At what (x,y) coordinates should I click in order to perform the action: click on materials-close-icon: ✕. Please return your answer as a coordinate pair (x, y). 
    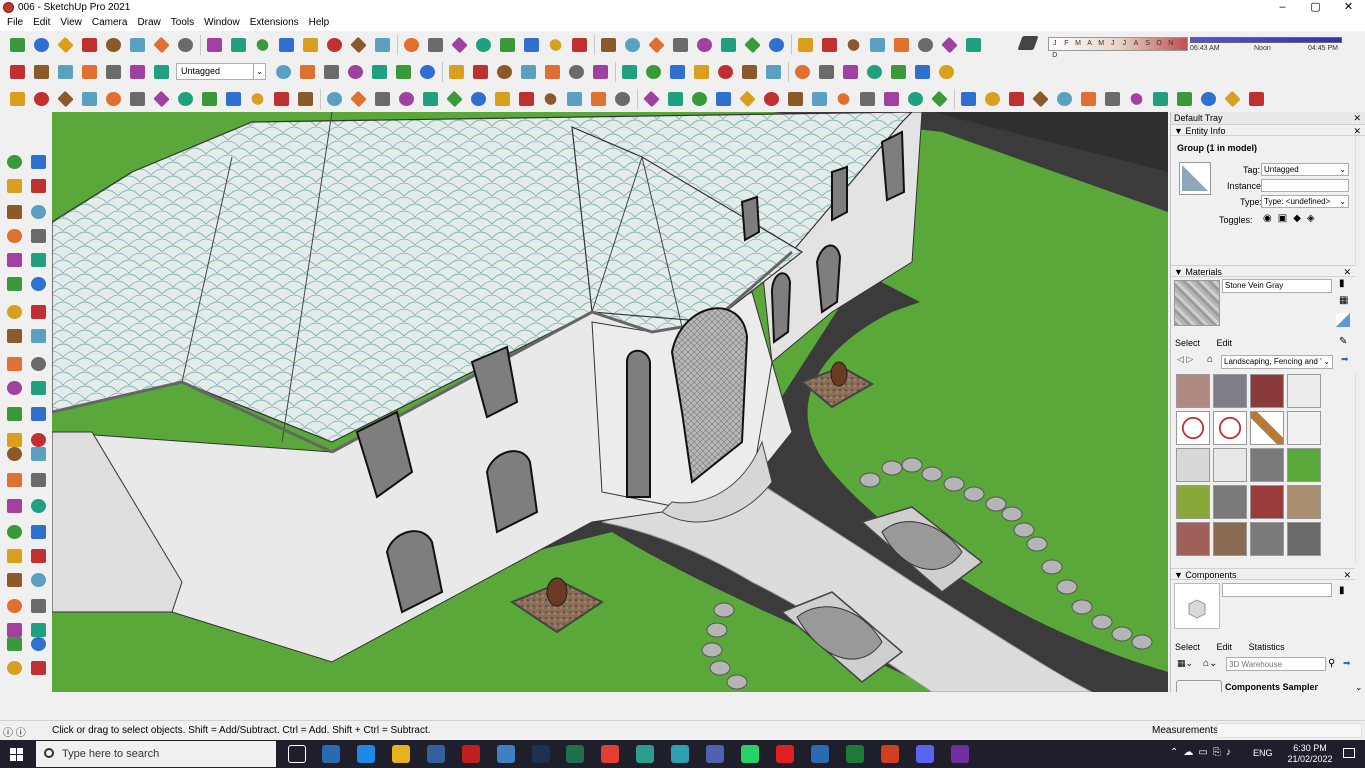
    Looking at the image, I should click on (1347, 272).